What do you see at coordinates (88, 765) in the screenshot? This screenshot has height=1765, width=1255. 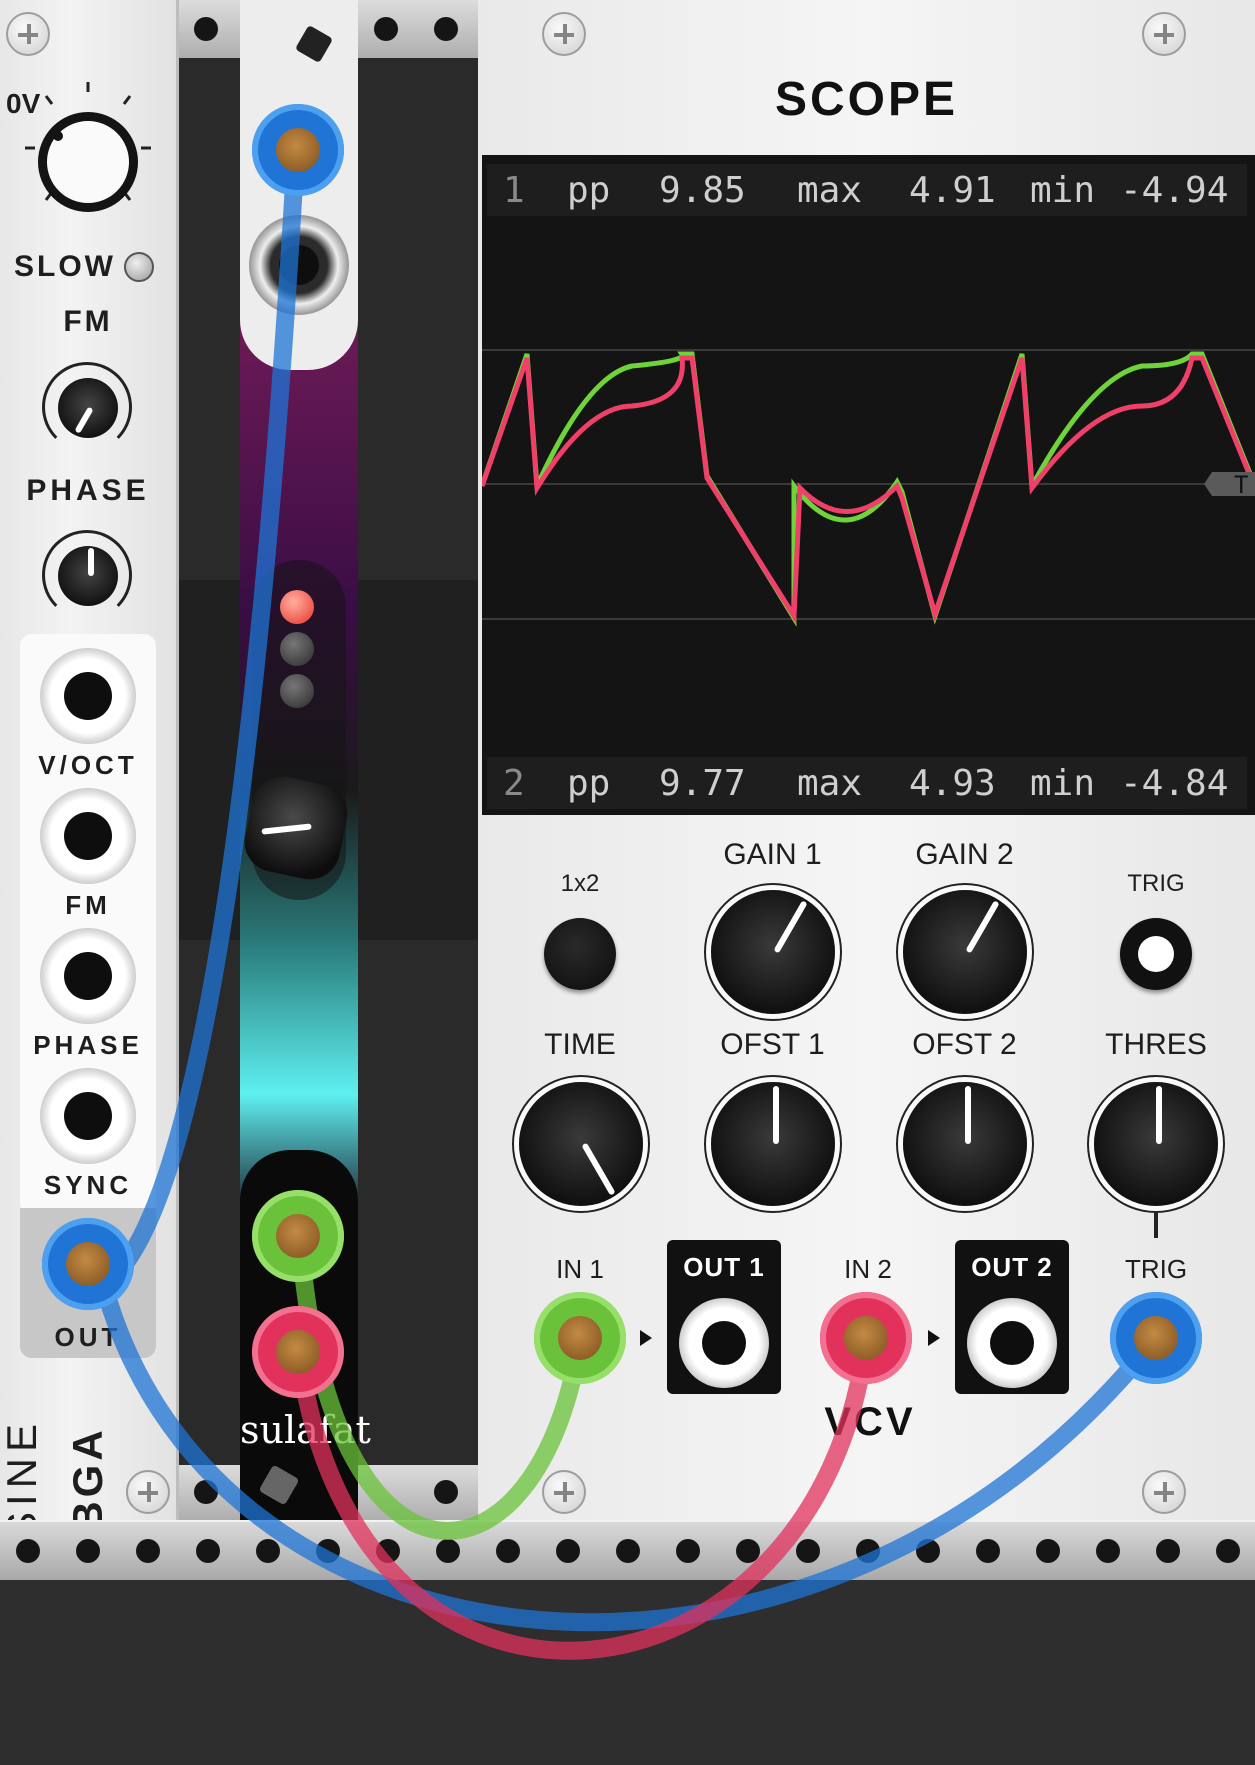 I see `voct-label: V/OCT` at bounding box center [88, 765].